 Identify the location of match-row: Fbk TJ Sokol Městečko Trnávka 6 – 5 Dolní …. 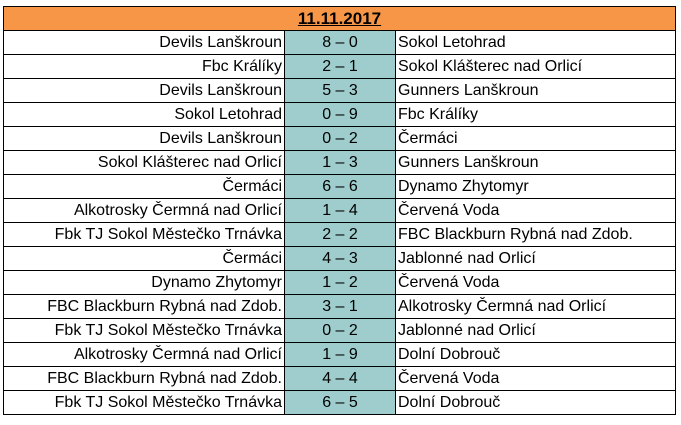
(340, 402).